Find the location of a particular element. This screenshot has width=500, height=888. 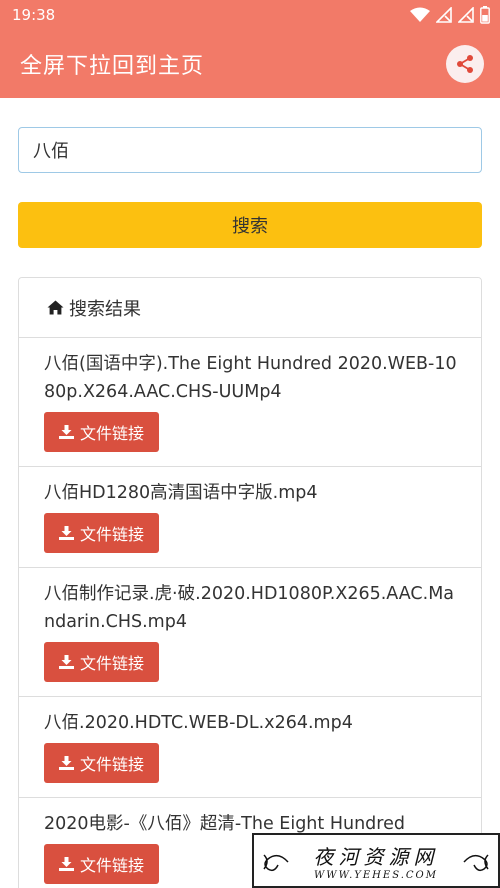

result-item: 八佰HD1280高清国语中字版.mp4 文件链接 is located at coordinates (250, 517).